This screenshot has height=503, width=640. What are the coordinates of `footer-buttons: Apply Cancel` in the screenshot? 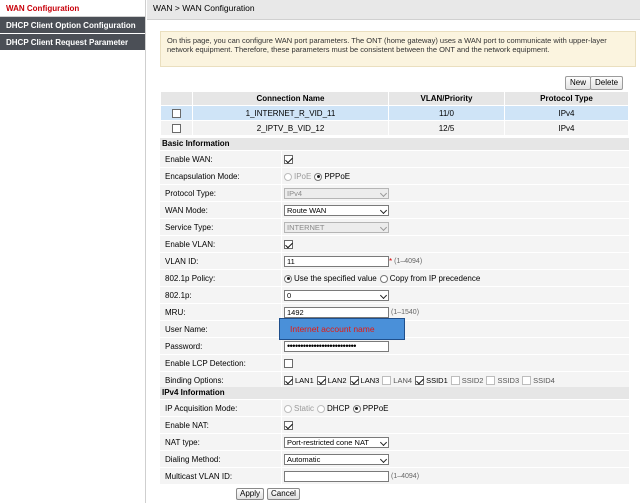 It's located at (269, 494).